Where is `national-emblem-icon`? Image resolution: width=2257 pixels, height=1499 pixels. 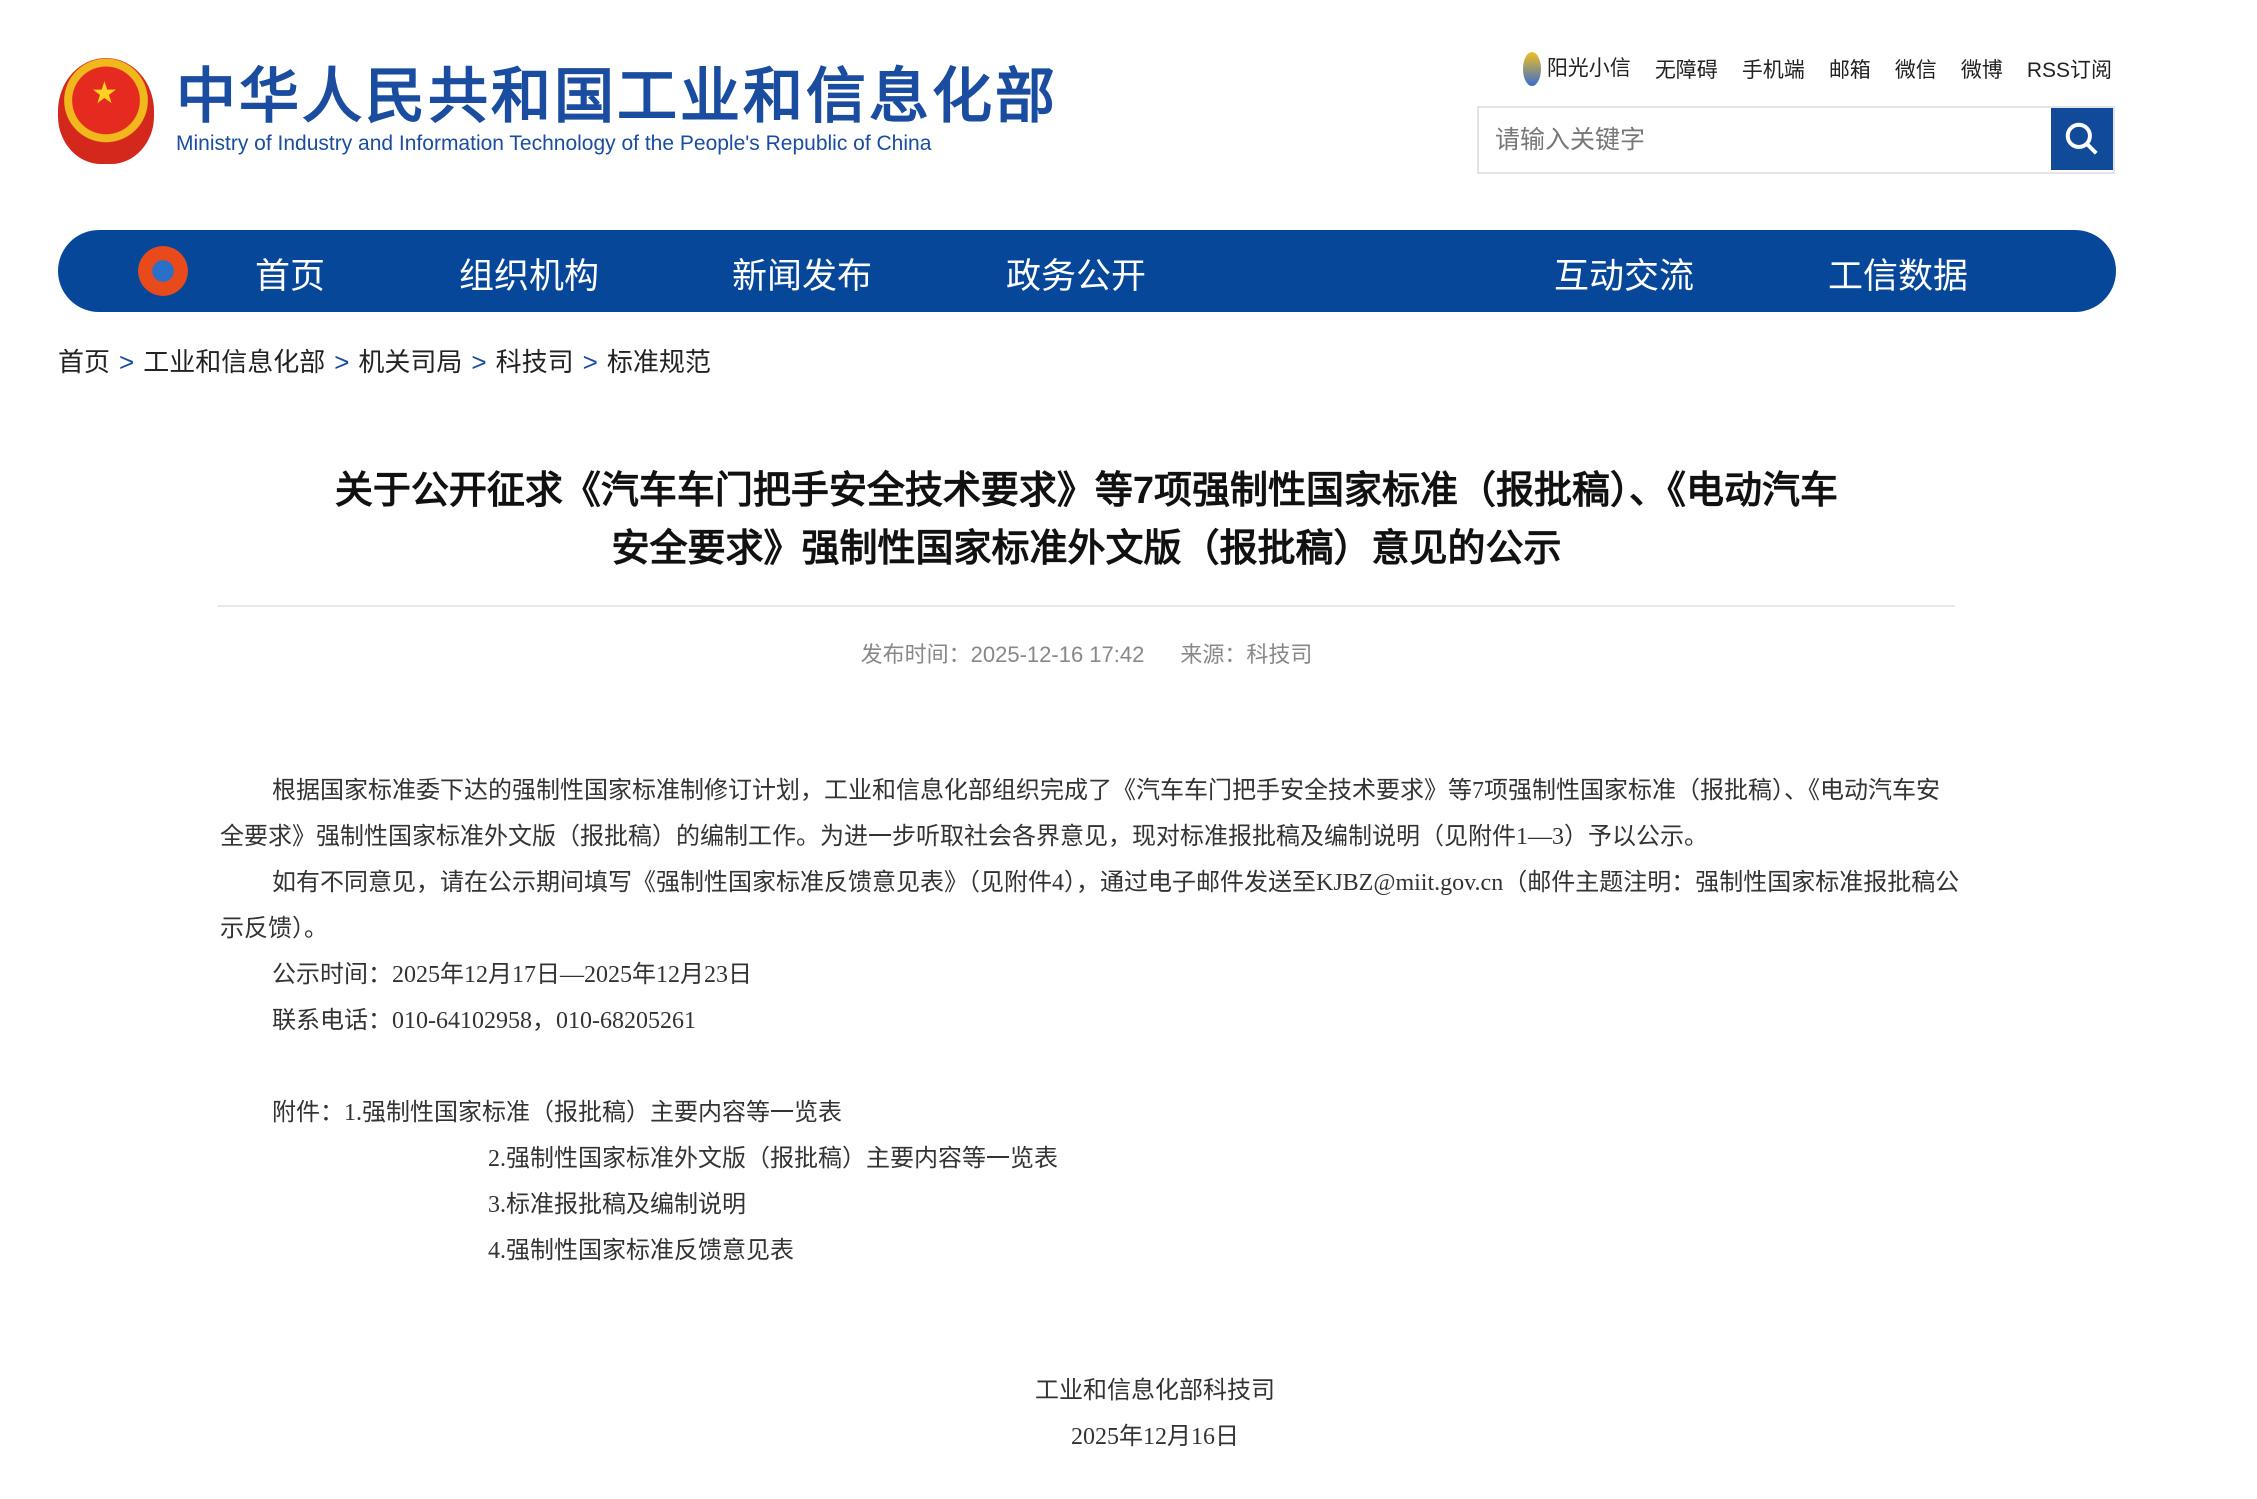
national-emblem-icon is located at coordinates (106, 111).